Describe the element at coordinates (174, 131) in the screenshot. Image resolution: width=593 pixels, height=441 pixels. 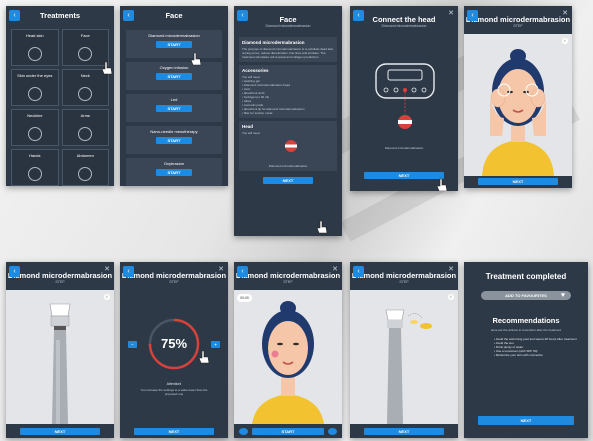
I see `treatment-name: Nano-needle mesotherapy` at that location.